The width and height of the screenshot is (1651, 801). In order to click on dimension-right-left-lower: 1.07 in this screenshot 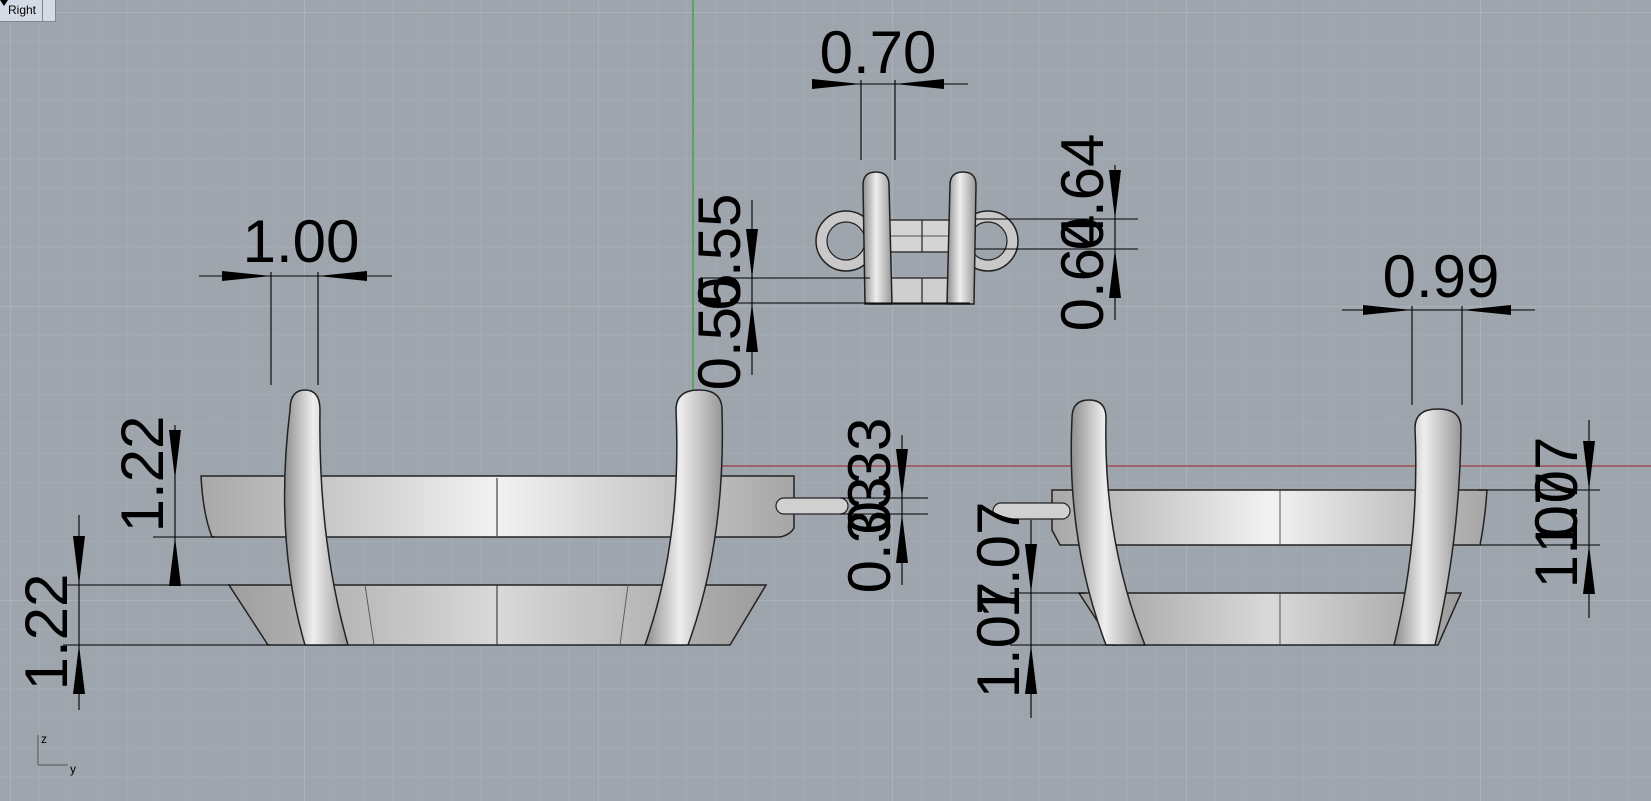, I will do `click(998, 640)`.